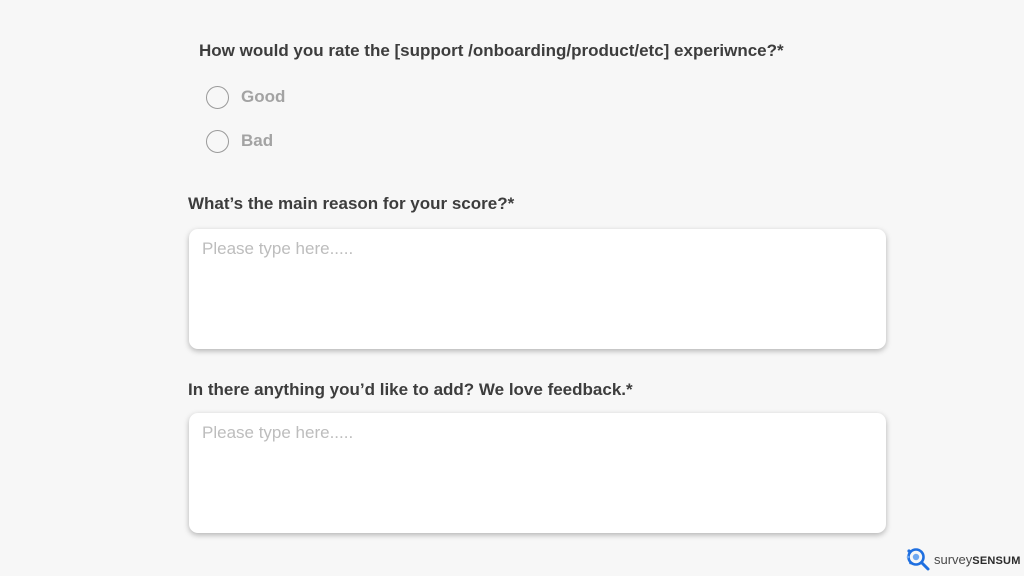  Describe the element at coordinates (351, 203) in the screenshot. I see `question-reason-title: What’s the main reason for your score?*` at that location.